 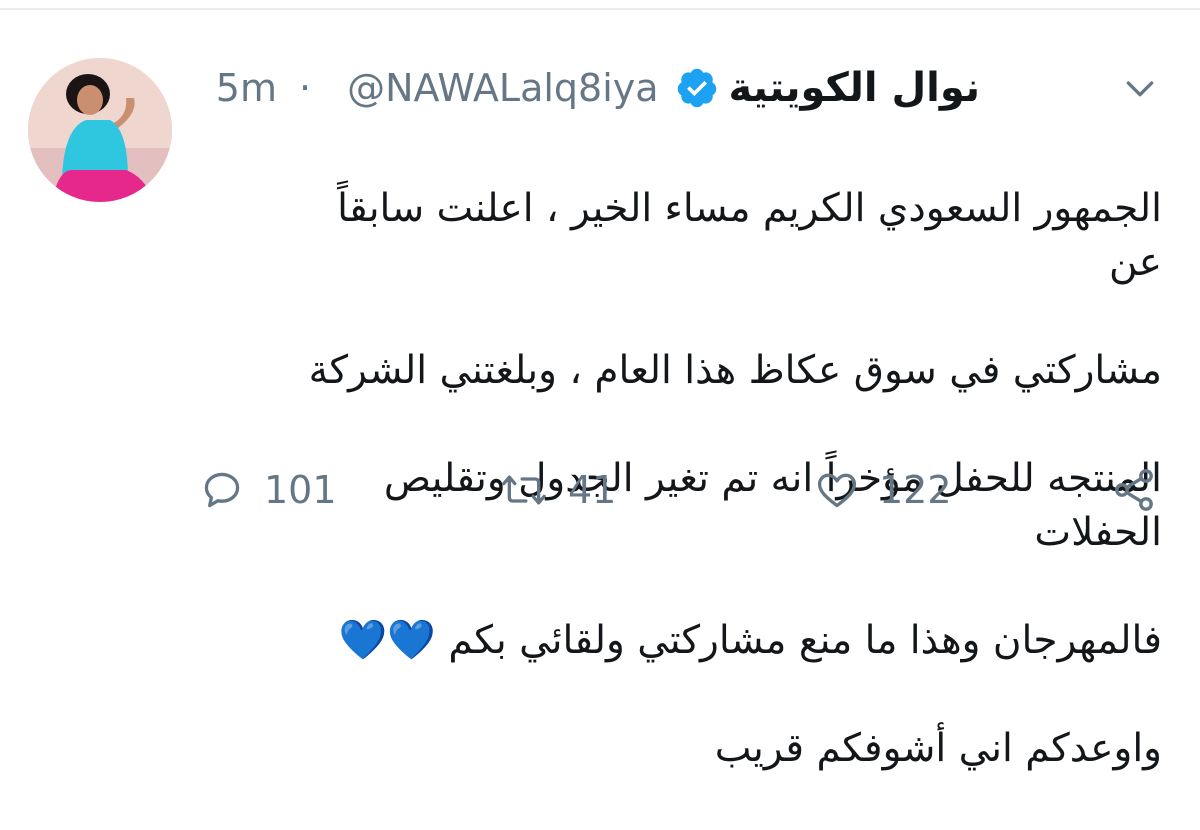 I want to click on share-button, so click(x=1134, y=490).